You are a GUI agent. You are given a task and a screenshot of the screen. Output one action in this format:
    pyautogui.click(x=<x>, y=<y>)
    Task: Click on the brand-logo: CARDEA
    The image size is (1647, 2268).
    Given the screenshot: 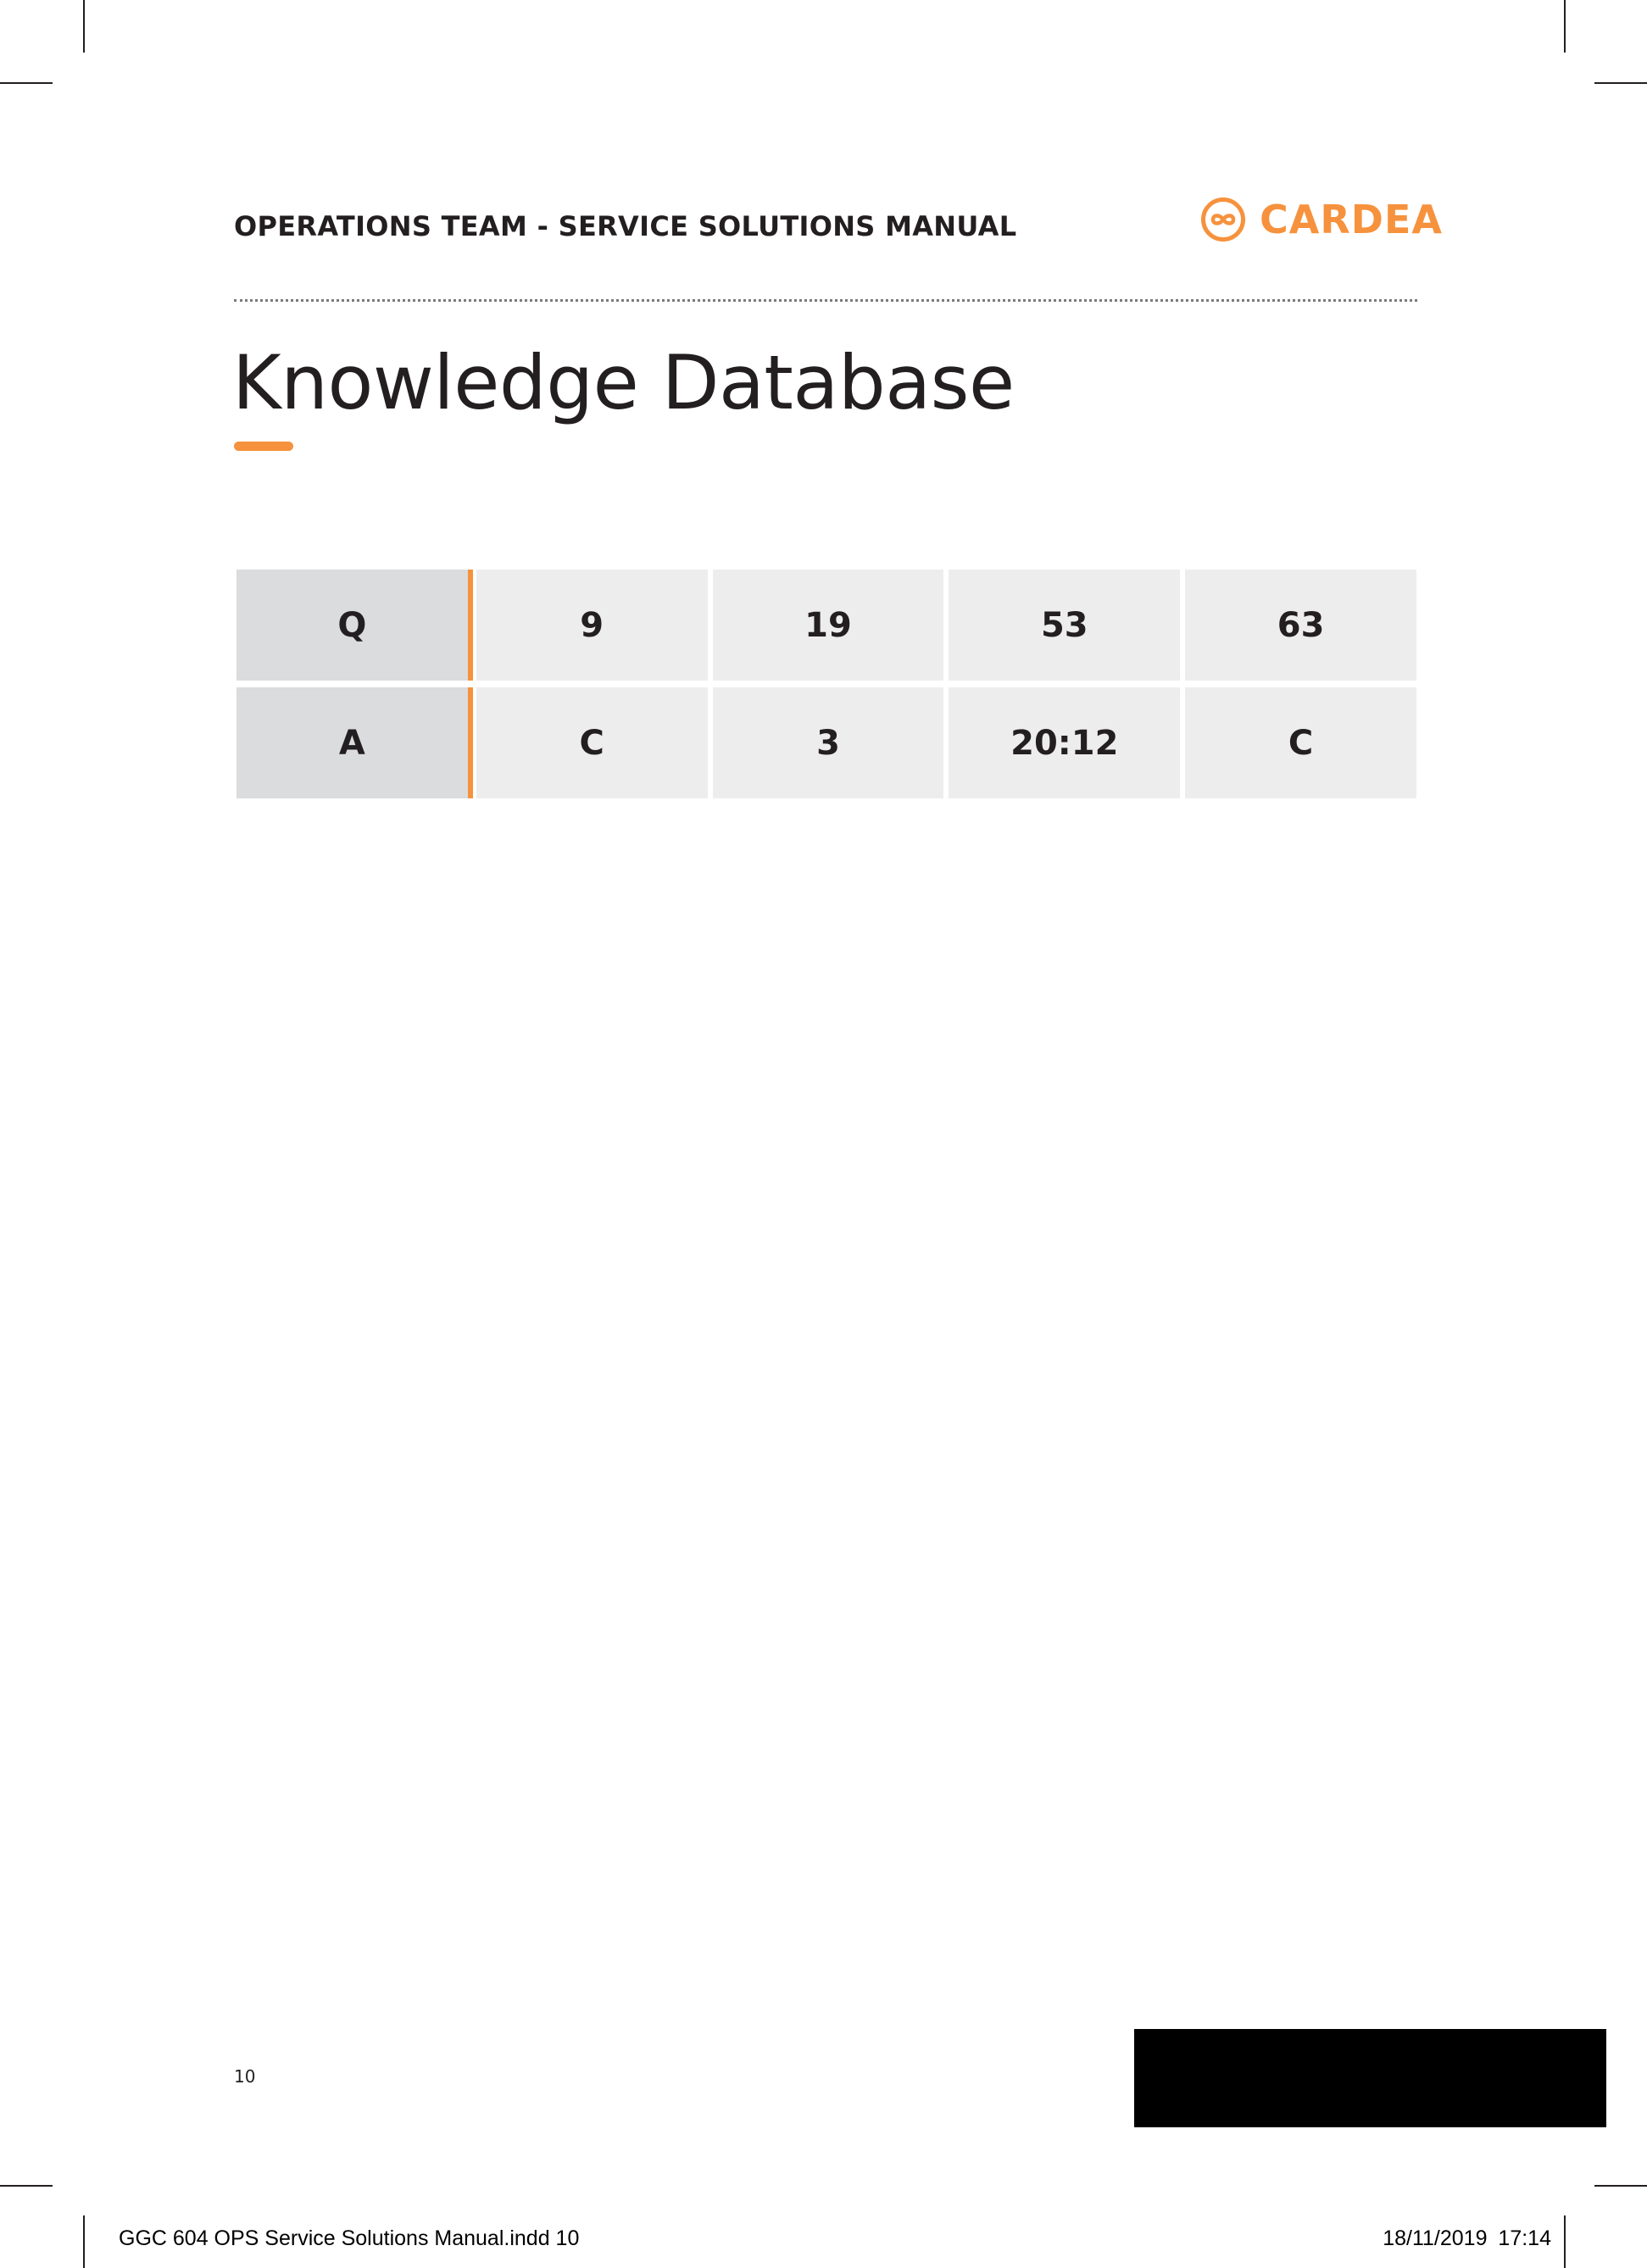 What is the action you would take?
    pyautogui.click(x=1321, y=220)
    